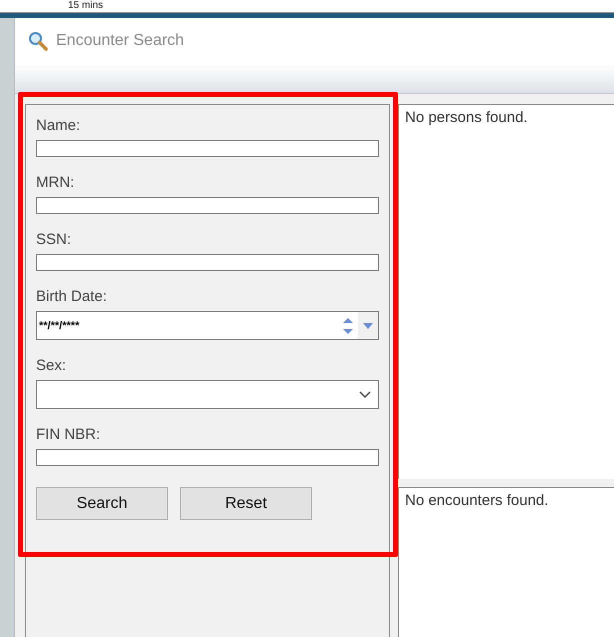 The image size is (614, 637). What do you see at coordinates (187, 325) in the screenshot?
I see `date-input: **/**/****` at bounding box center [187, 325].